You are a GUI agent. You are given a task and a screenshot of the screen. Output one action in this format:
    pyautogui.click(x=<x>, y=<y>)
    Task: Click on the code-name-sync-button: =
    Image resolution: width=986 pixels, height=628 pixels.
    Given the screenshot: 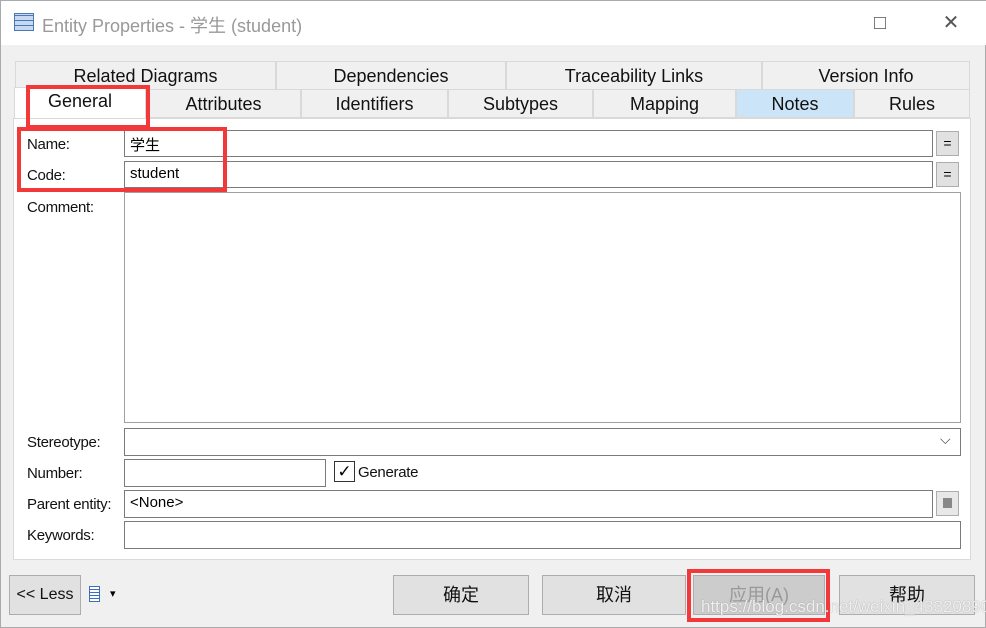 What is the action you would take?
    pyautogui.click(x=947, y=174)
    